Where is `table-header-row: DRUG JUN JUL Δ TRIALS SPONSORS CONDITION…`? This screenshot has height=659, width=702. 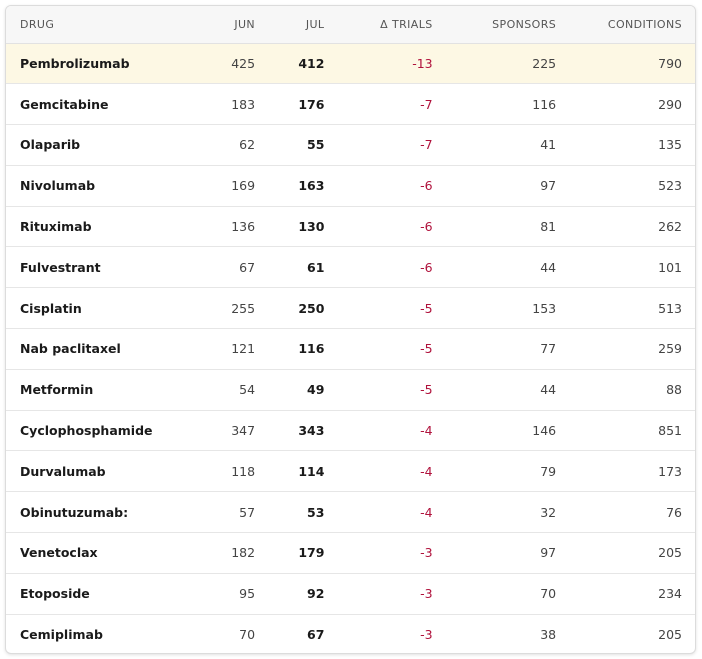 table-header-row: DRUG JUN JUL Δ TRIALS SPONSORS CONDITION… is located at coordinates (350, 25).